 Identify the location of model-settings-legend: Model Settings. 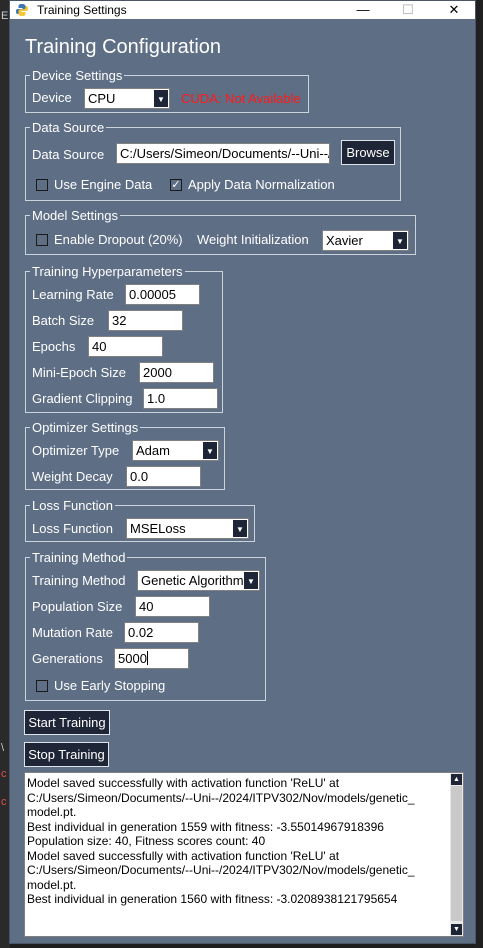
(75, 215).